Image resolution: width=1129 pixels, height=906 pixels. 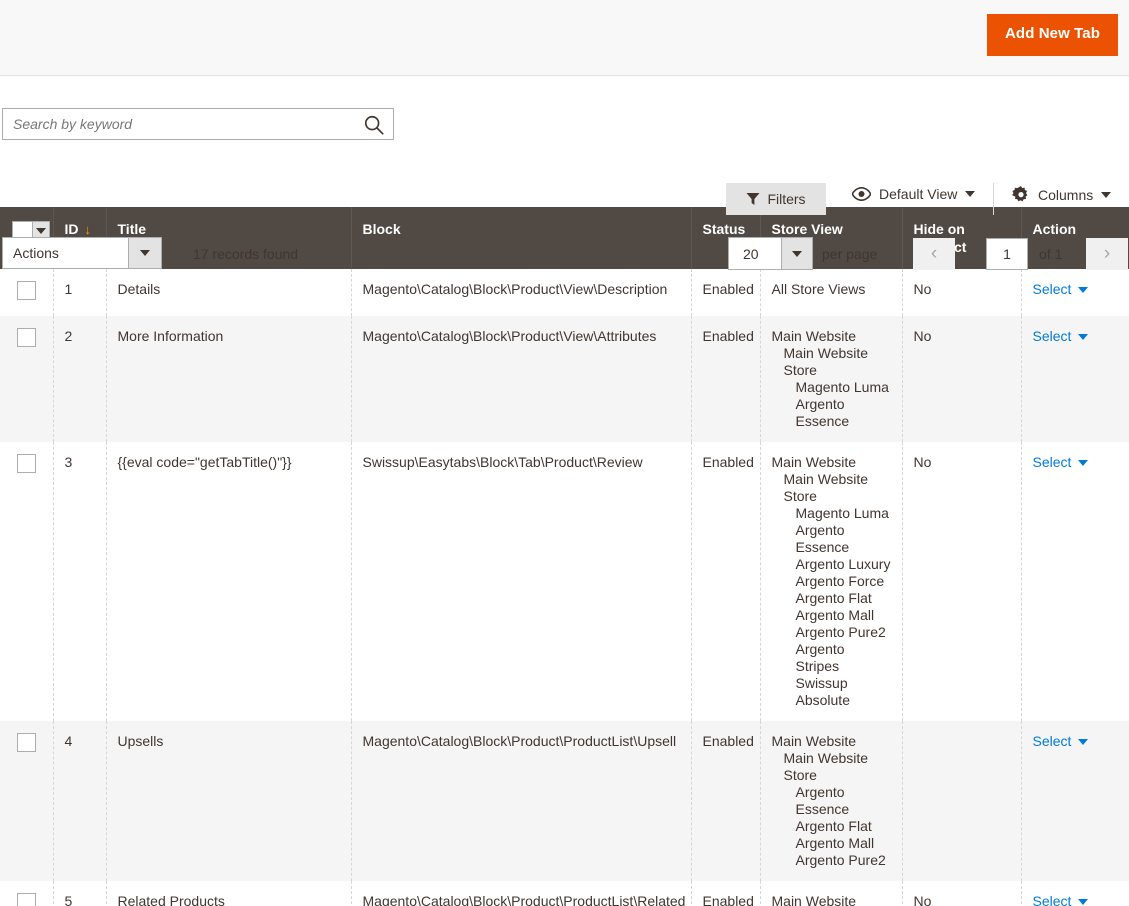 What do you see at coordinates (786, 199) in the screenshot?
I see `filters-label: Filters` at bounding box center [786, 199].